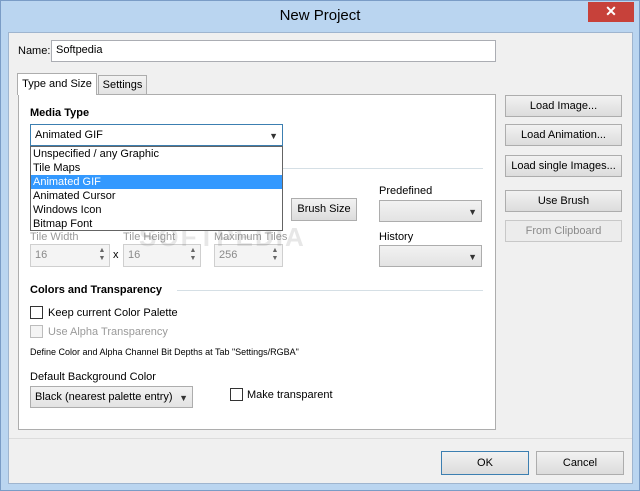 This screenshot has height=491, width=640. I want to click on tab-type-and-size: Type and Size, so click(57, 84).